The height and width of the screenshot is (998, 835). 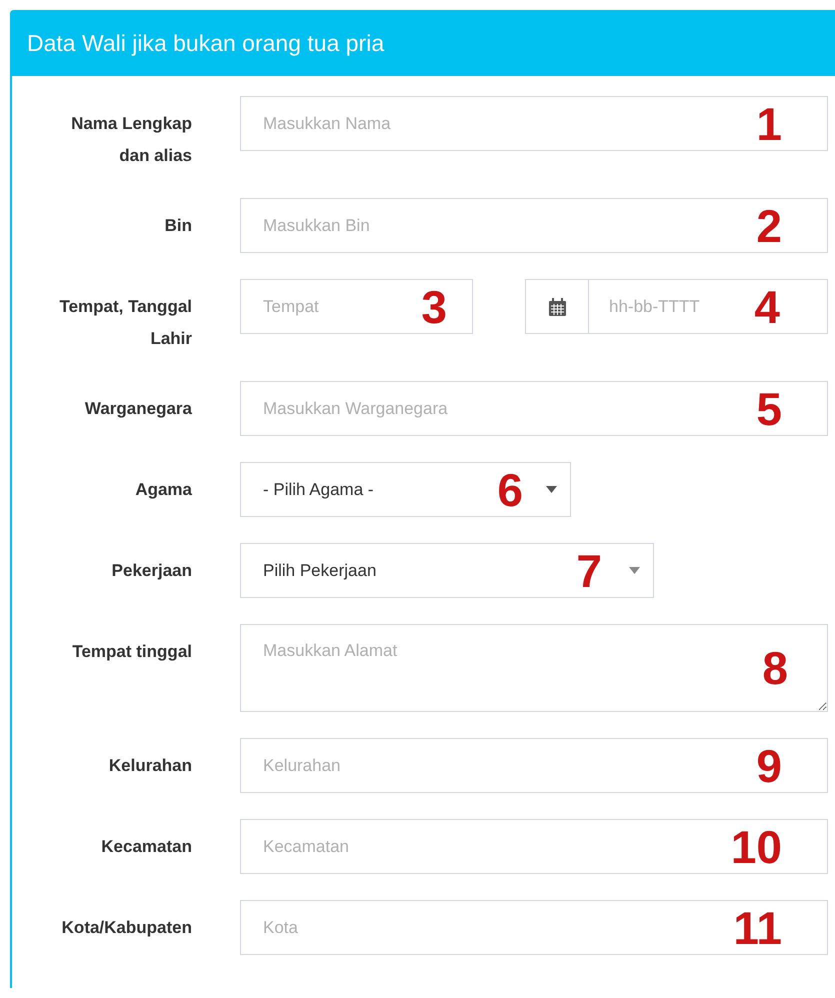 I want to click on field-label: Bin, so click(x=178, y=226).